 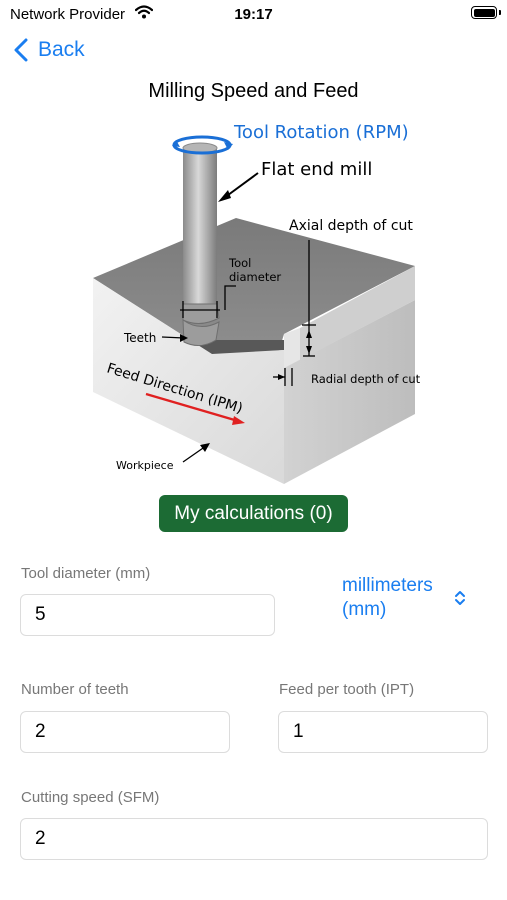 I want to click on battery-tip, so click(x=500, y=12).